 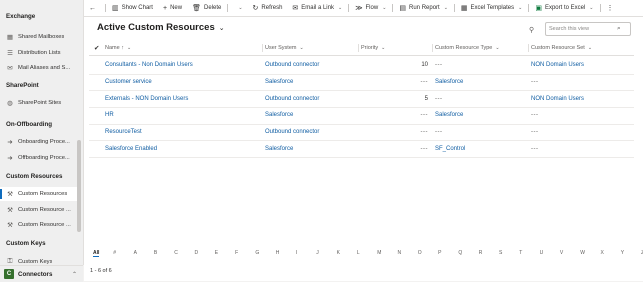 I want to click on view-selector: Active Custom Resources ⌄, so click(x=161, y=27).